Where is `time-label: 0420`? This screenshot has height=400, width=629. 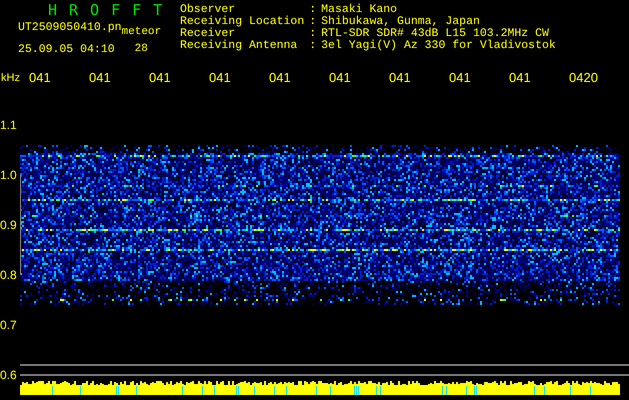
time-label: 0420 is located at coordinates (584, 78).